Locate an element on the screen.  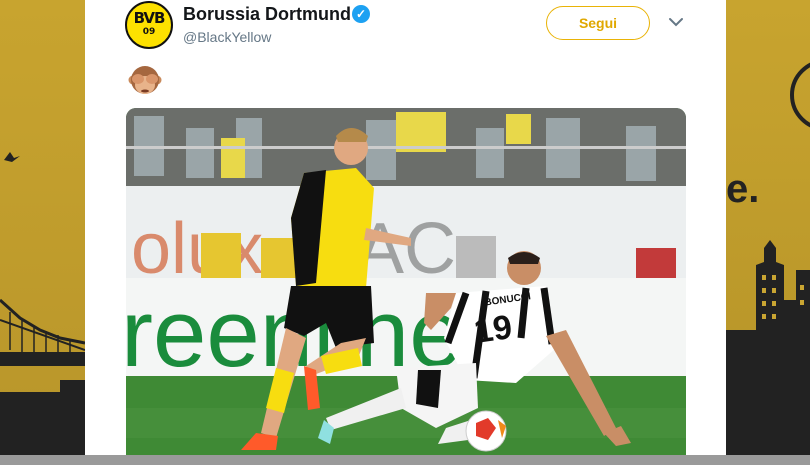
follow-button: Segui is located at coordinates (598, 23).